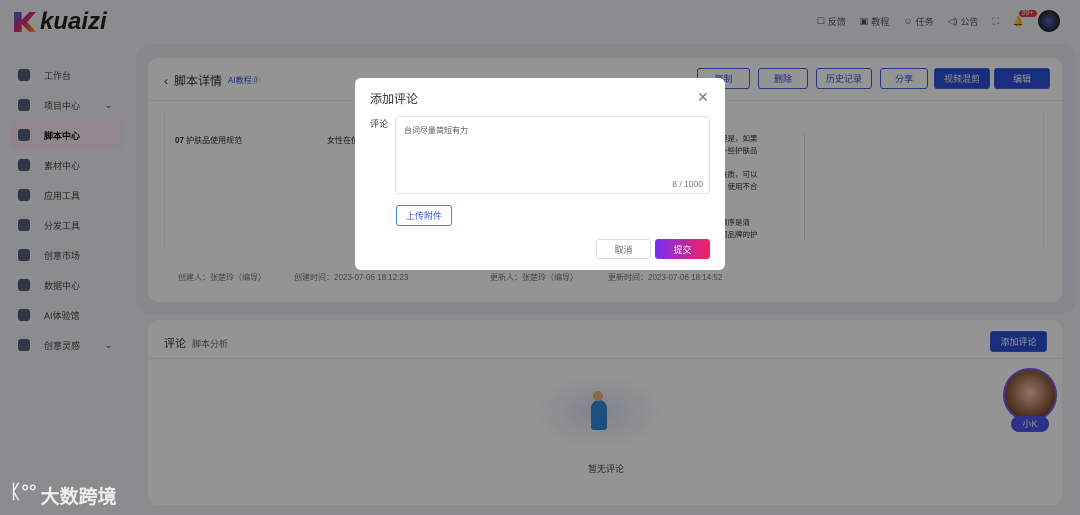 This screenshot has width=1080, height=515. What do you see at coordinates (436, 130) in the screenshot?
I see `comment-value: 台词尽量简短有力` at bounding box center [436, 130].